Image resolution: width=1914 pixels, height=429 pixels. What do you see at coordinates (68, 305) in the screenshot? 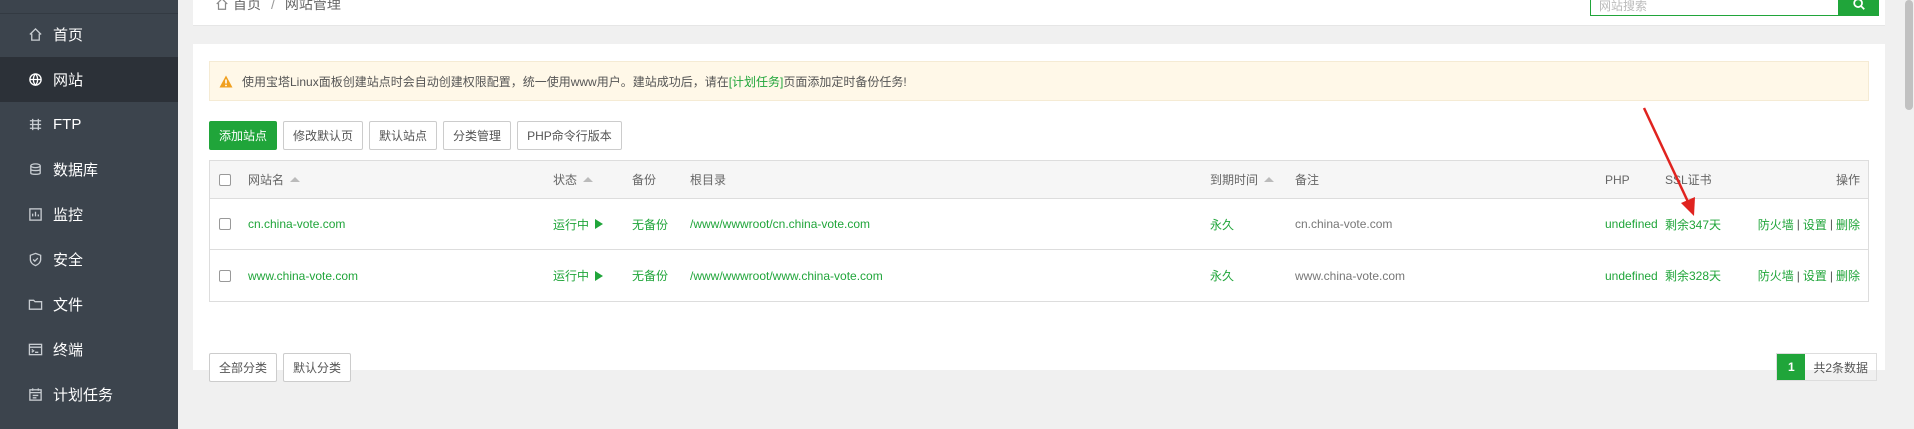
I see `sidebar-item-label: 文件` at bounding box center [68, 305].